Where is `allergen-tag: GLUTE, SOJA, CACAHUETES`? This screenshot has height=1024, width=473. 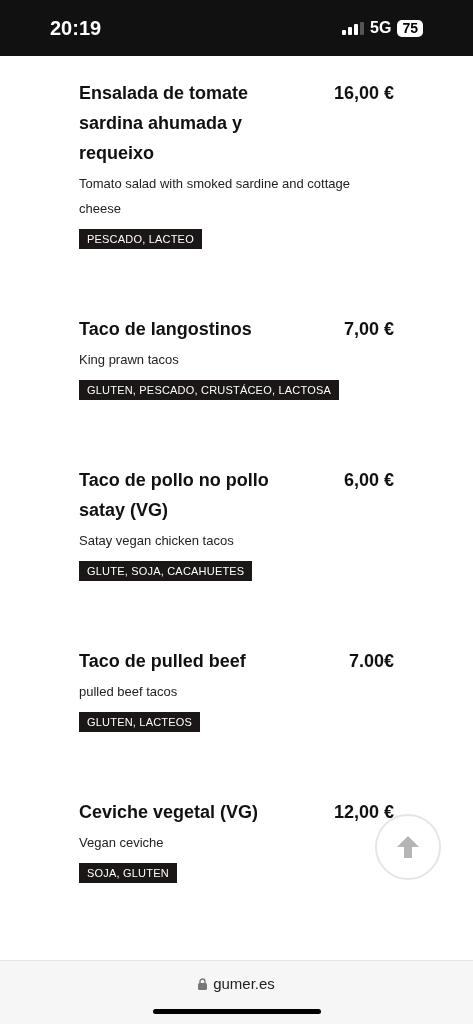 allergen-tag: GLUTE, SOJA, CACAHUETES is located at coordinates (166, 571).